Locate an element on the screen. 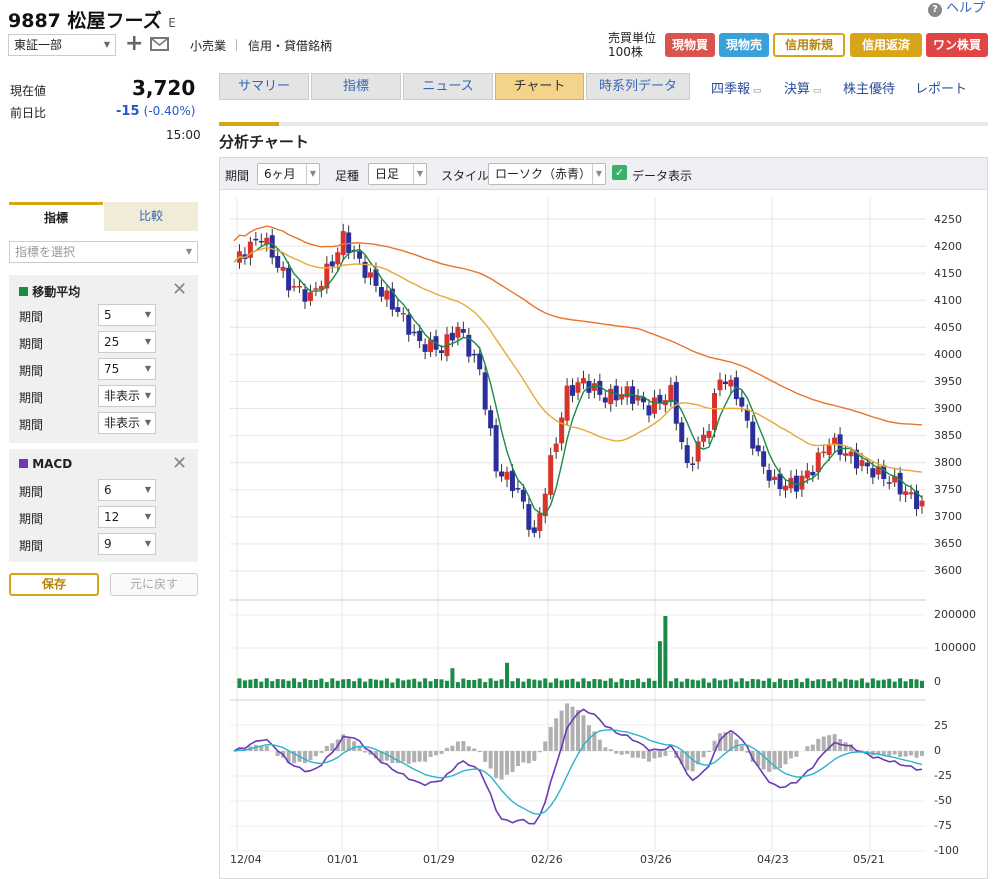  date-tick: 04/23 is located at coordinates (773, 859).